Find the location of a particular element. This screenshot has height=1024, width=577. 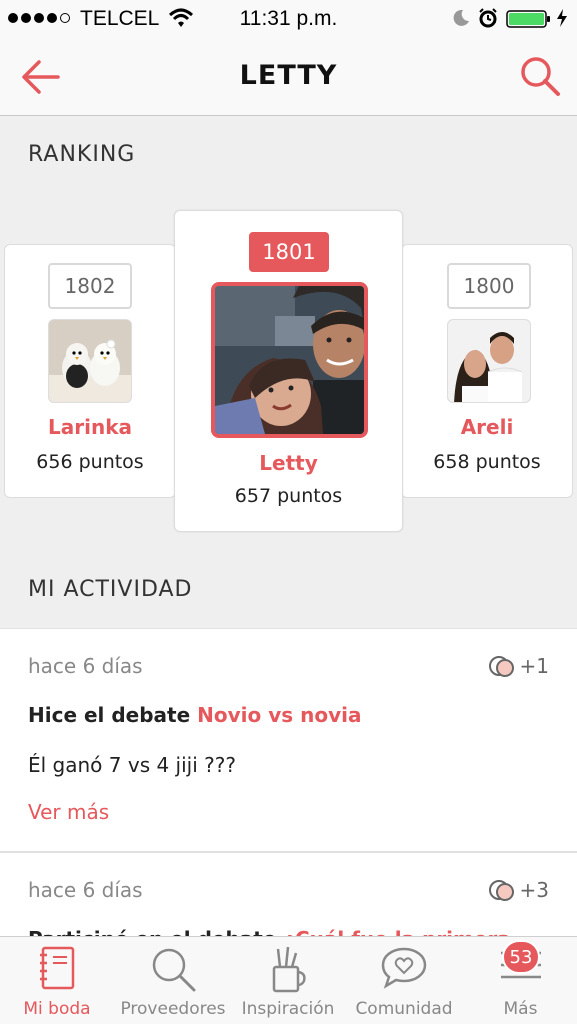

nav-bar: LETTY is located at coordinates (288, 77).